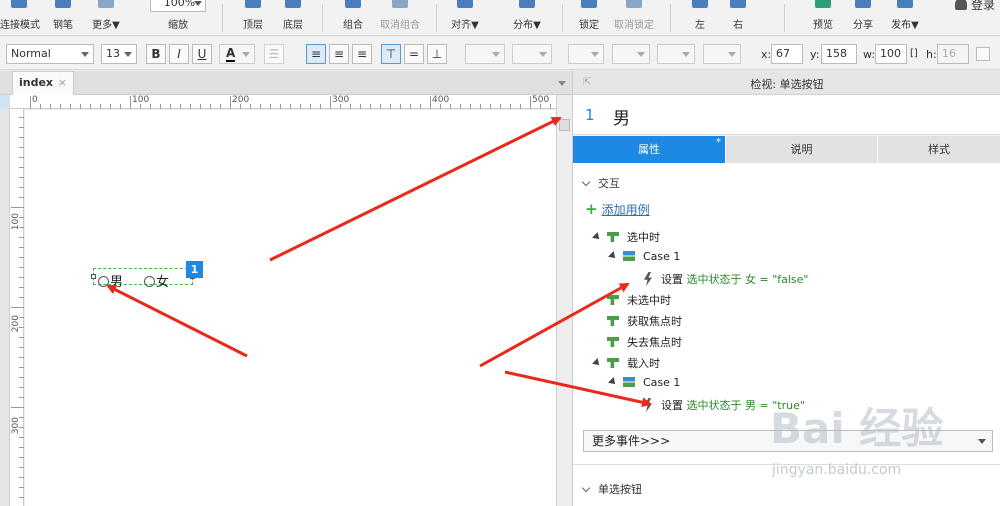 This screenshot has height=506, width=1000. Describe the element at coordinates (353, 18) in the screenshot. I see `group-button: 组合` at that location.